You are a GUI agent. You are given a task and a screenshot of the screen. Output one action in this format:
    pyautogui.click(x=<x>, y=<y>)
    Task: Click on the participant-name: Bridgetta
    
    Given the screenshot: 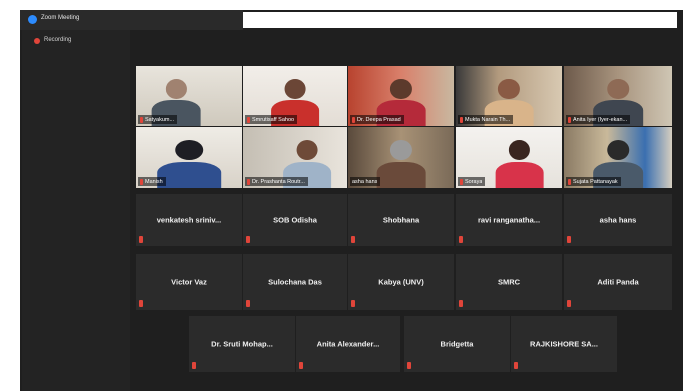 What is the action you would take?
    pyautogui.click(x=457, y=344)
    